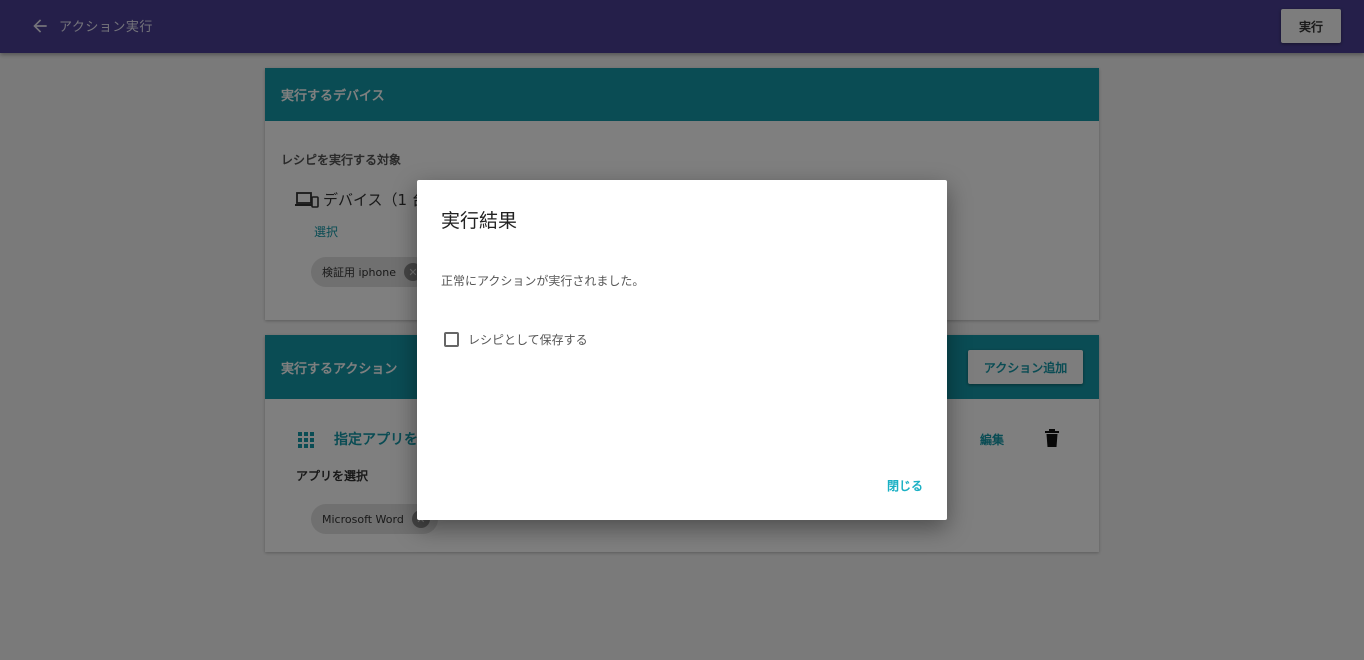 The image size is (1364, 660). What do you see at coordinates (543, 281) in the screenshot?
I see `dialog-message: 正常にアクションが実行されました。` at bounding box center [543, 281].